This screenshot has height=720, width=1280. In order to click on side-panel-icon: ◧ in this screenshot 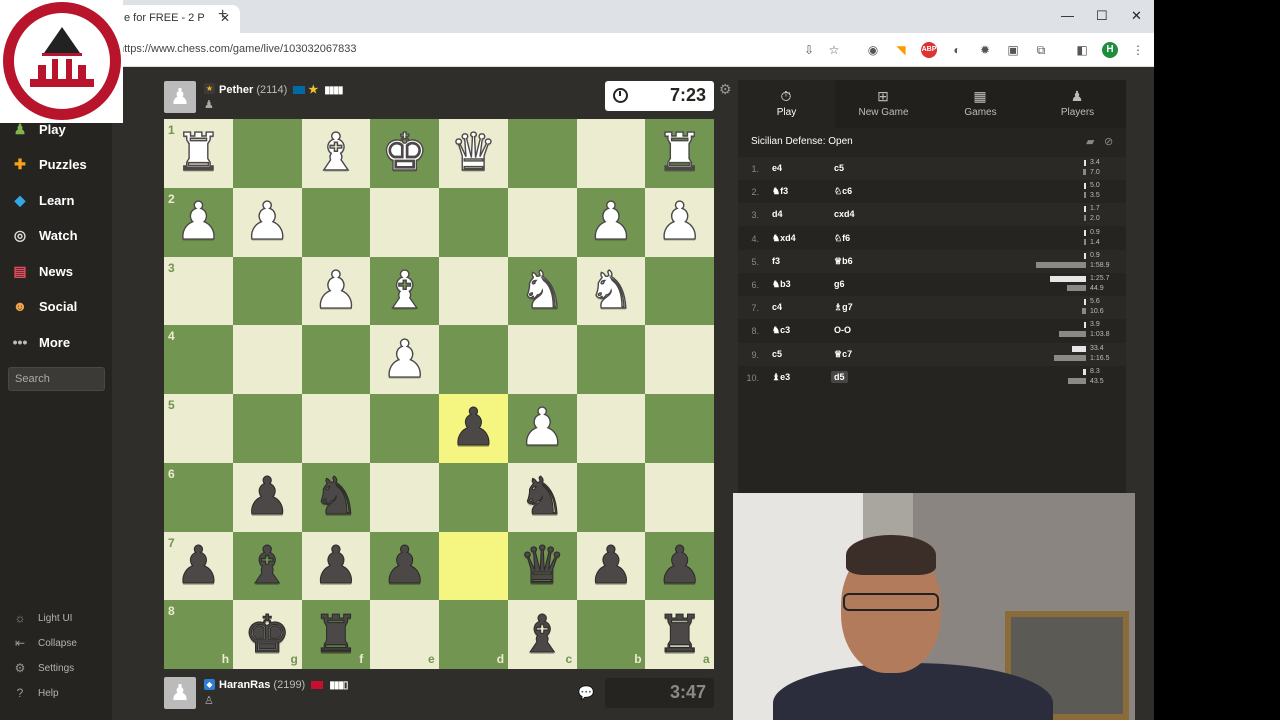, I will do `click(1082, 50)`.